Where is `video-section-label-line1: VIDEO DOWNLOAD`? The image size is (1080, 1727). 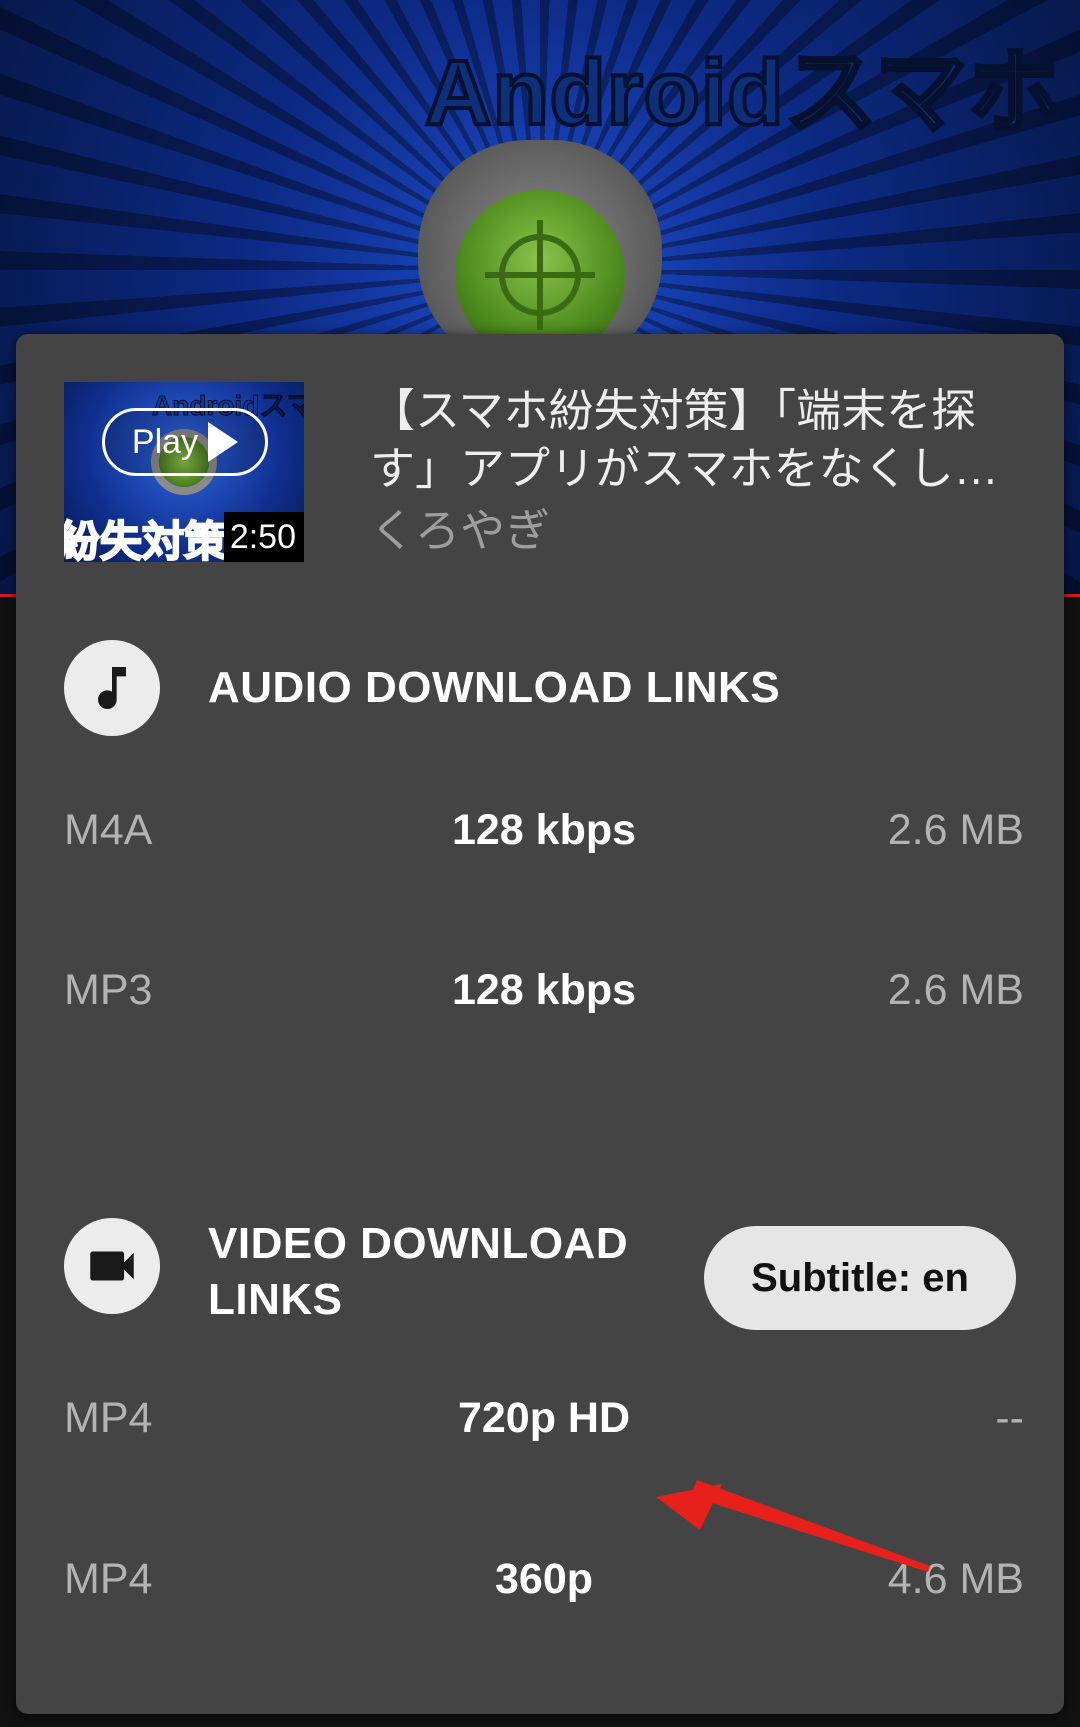
video-section-label-line1: VIDEO DOWNLOAD is located at coordinates (418, 1243).